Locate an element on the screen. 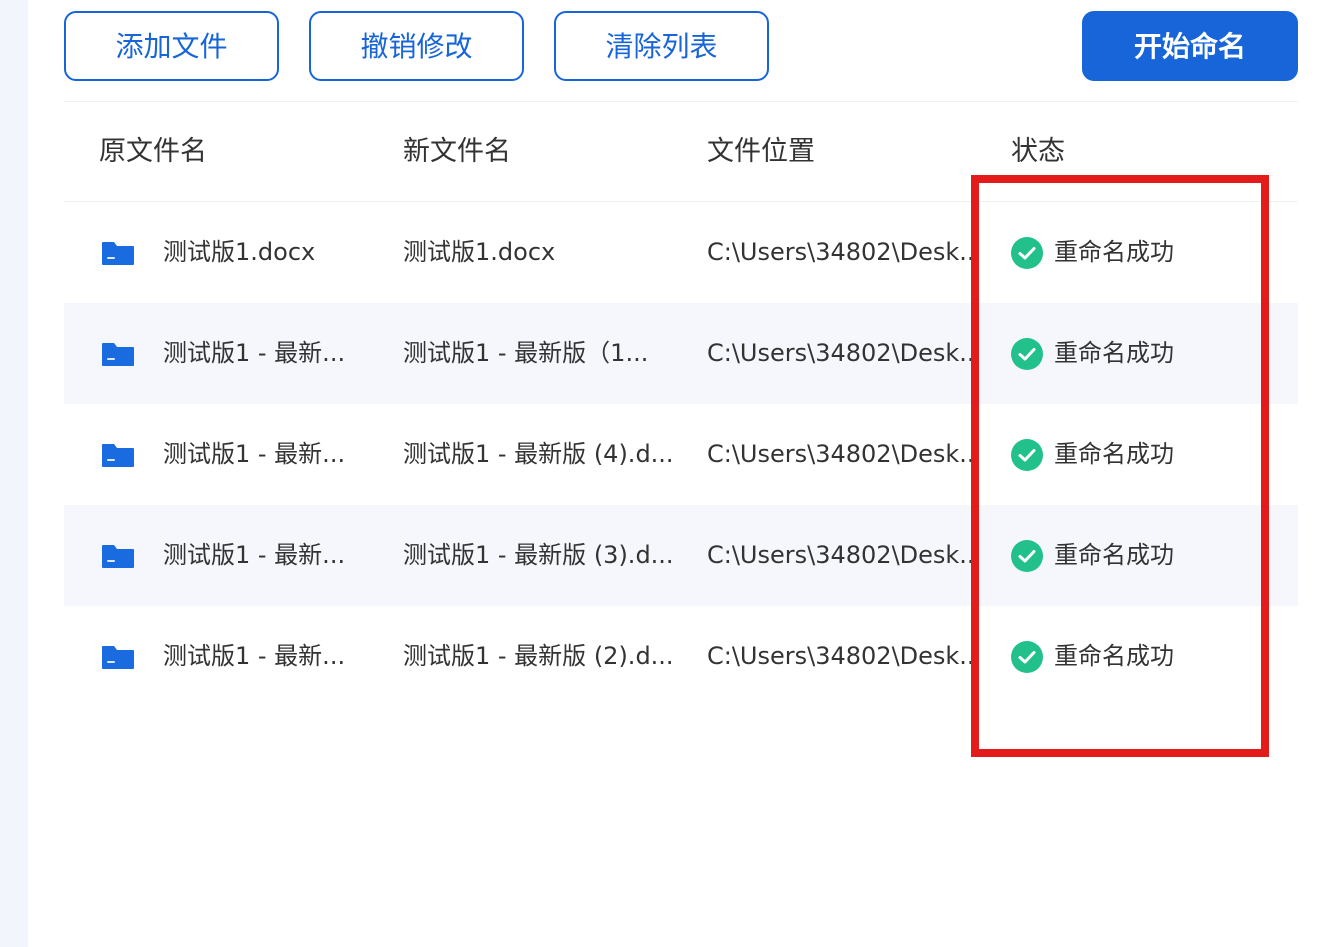  header-location: 文件位置 is located at coordinates (761, 151).